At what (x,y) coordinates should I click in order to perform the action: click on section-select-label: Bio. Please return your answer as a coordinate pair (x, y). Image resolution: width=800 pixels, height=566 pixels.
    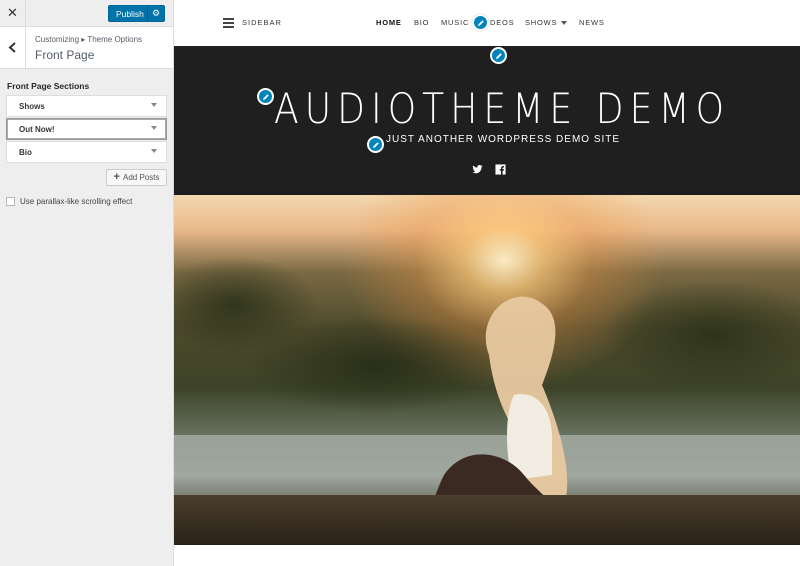
    Looking at the image, I should click on (25, 152).